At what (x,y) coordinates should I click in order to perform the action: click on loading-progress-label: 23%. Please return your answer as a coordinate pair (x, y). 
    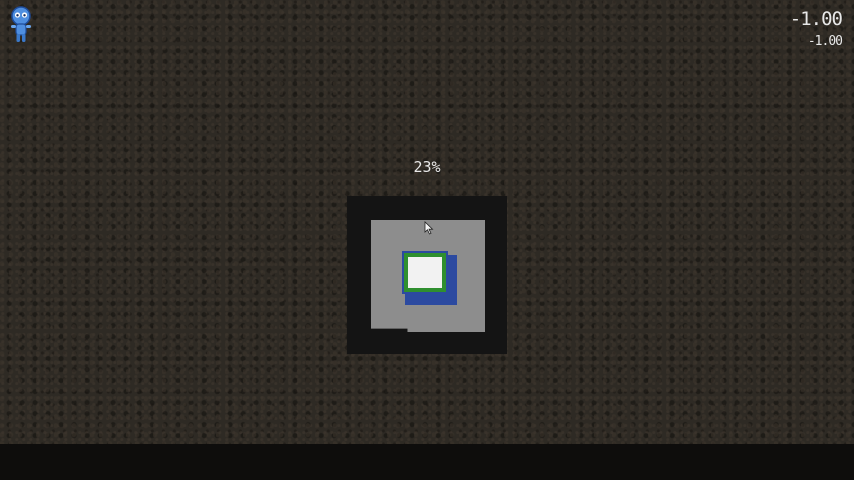
    Looking at the image, I should click on (427, 167).